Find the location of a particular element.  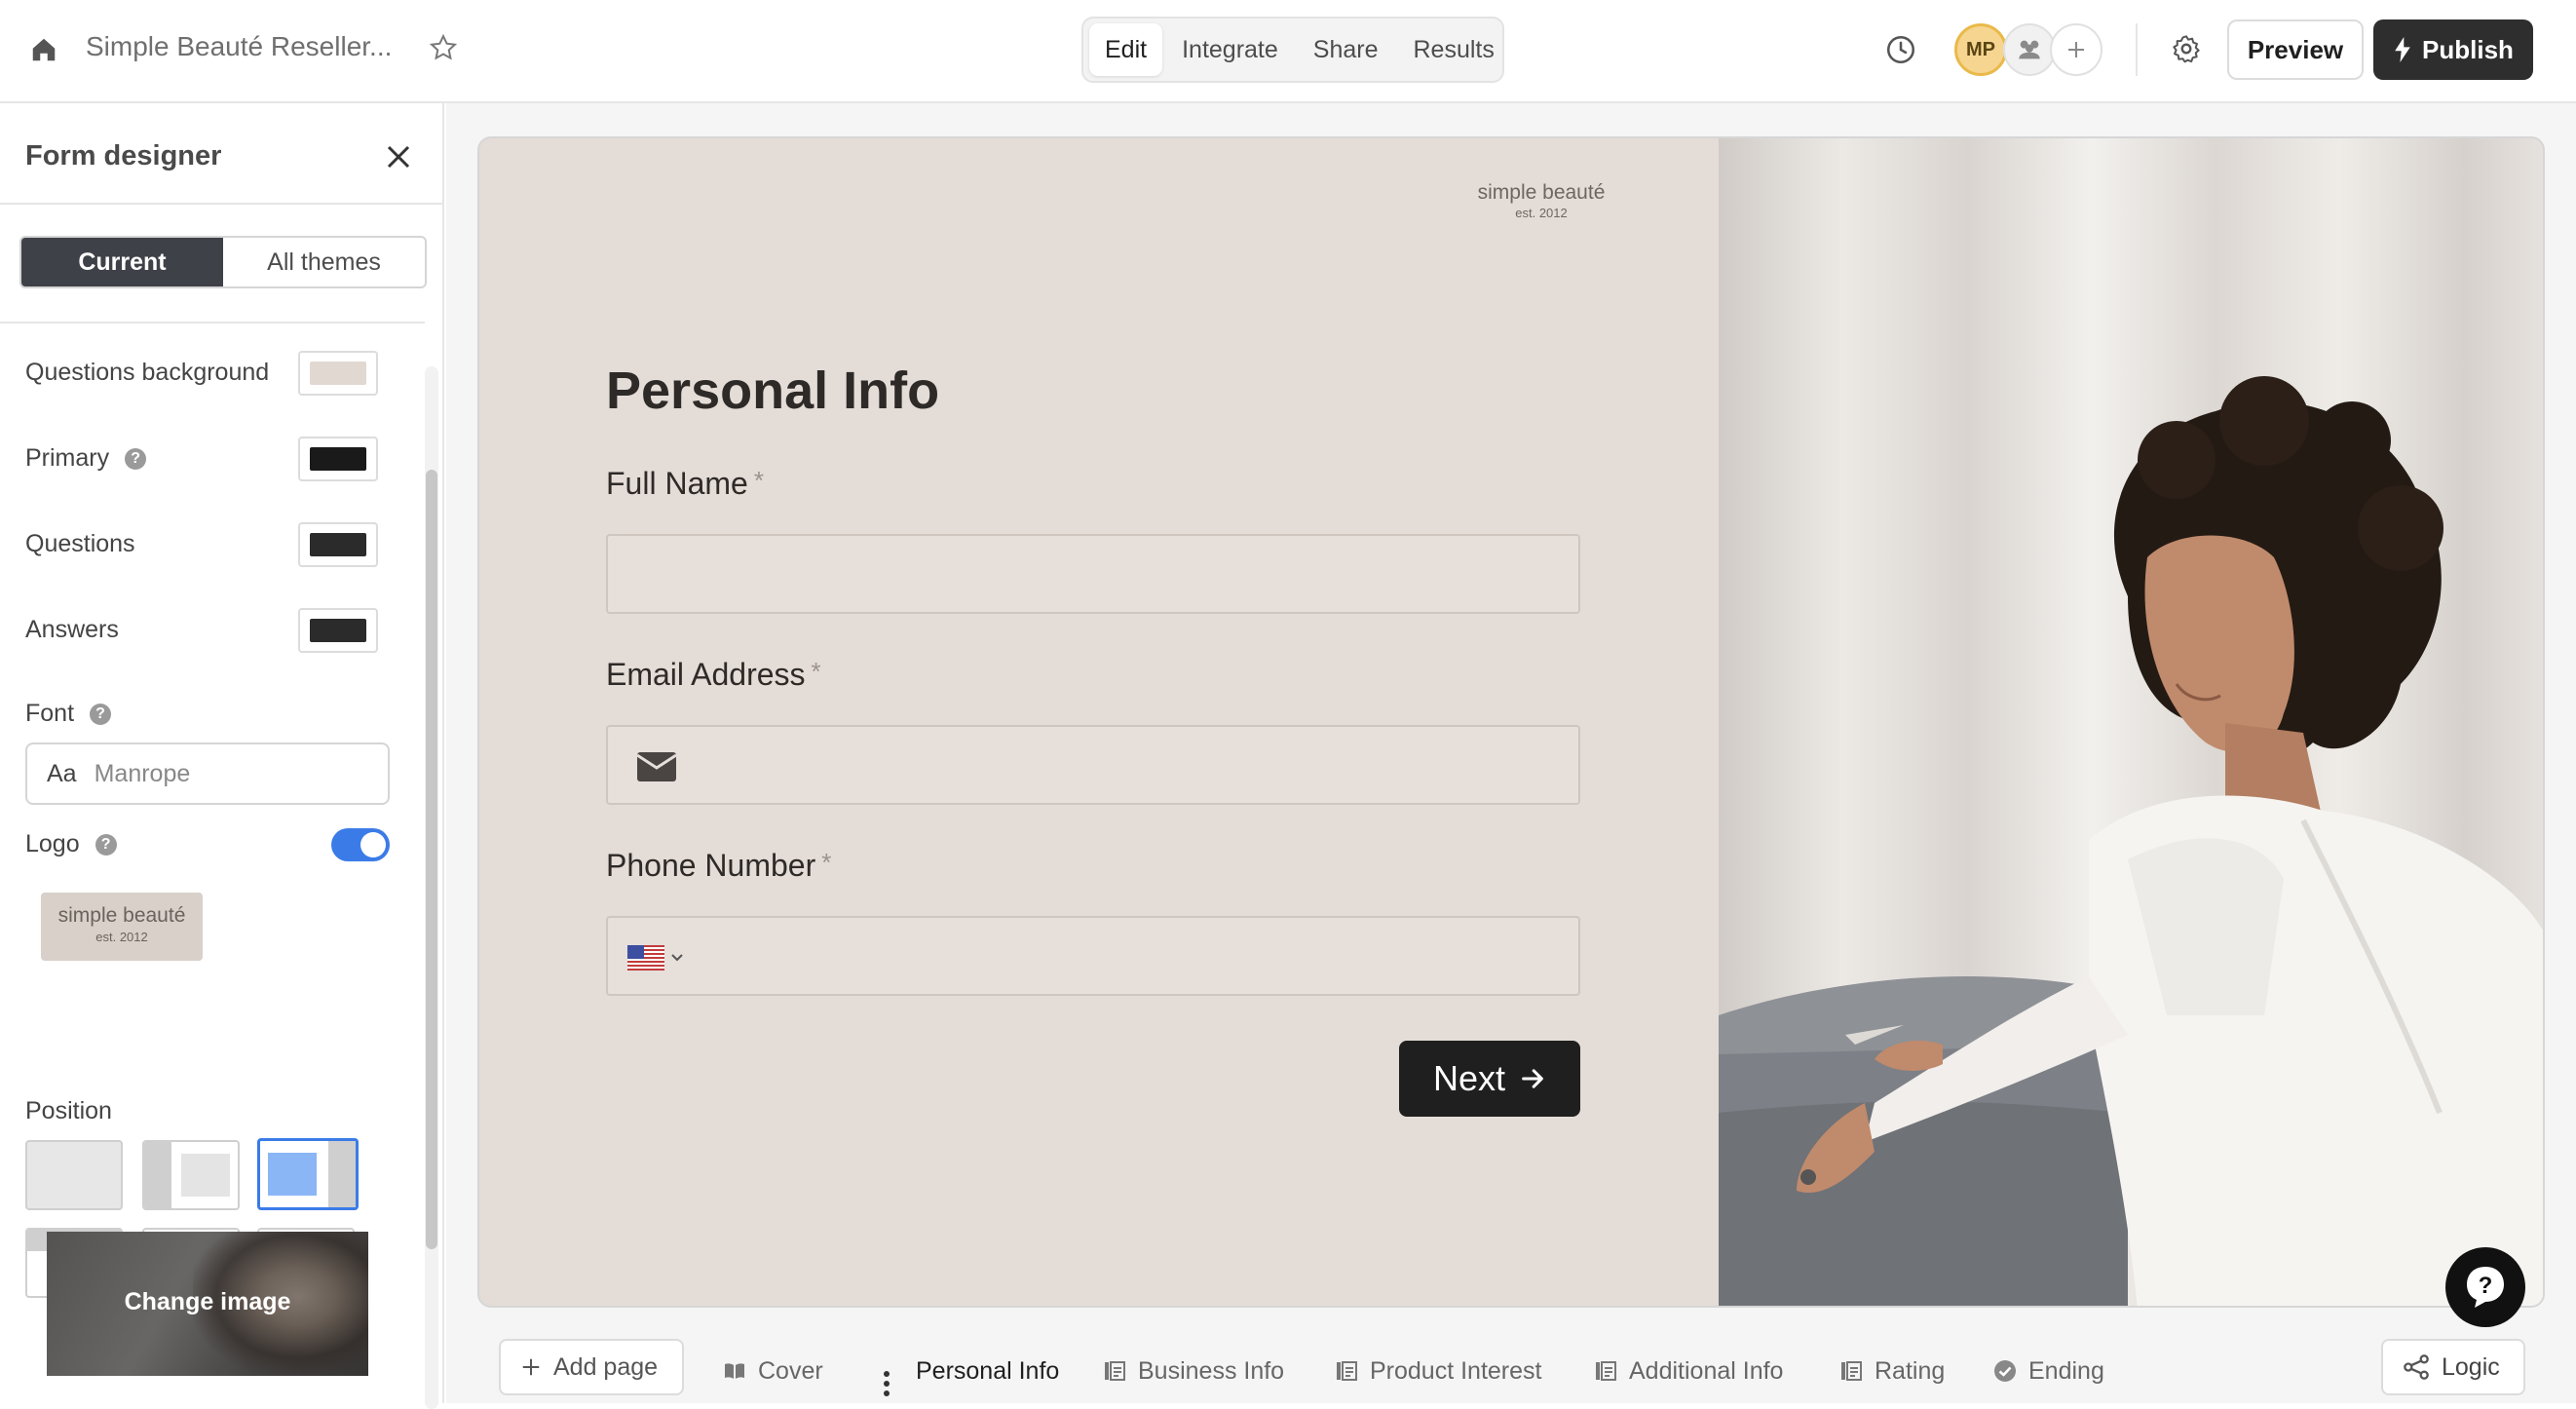

next-button: Next is located at coordinates (1489, 1079).